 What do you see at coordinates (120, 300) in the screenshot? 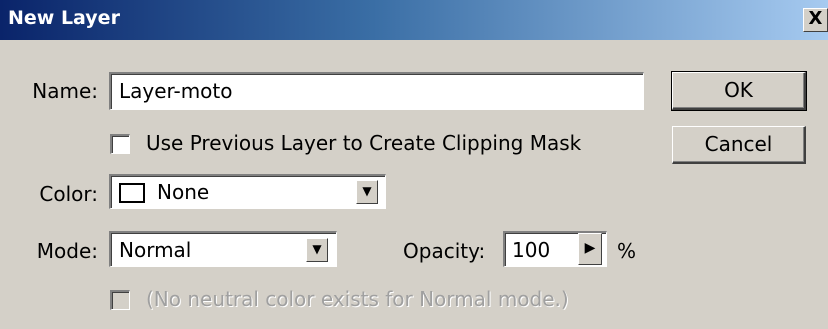
I see `neutral-color-checkbox` at bounding box center [120, 300].